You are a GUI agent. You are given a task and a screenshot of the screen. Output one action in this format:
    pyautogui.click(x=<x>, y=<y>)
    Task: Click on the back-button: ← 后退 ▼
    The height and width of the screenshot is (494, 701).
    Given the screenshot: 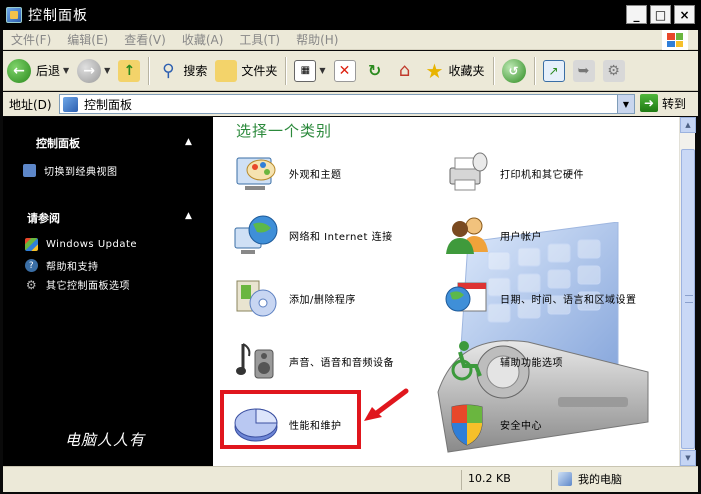 What is the action you would take?
    pyautogui.click(x=38, y=71)
    